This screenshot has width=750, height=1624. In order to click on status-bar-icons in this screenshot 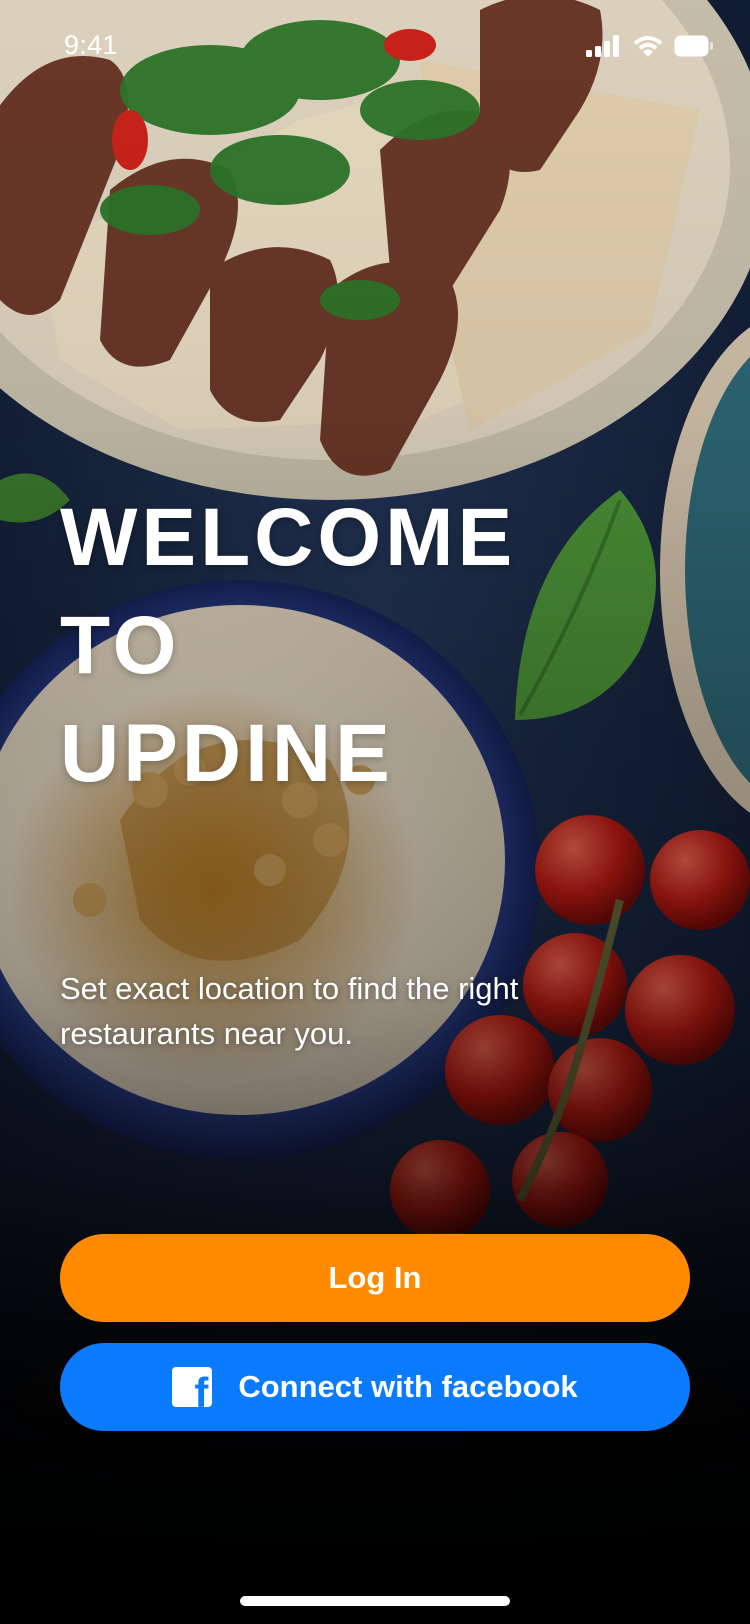, I will do `click(650, 48)`.